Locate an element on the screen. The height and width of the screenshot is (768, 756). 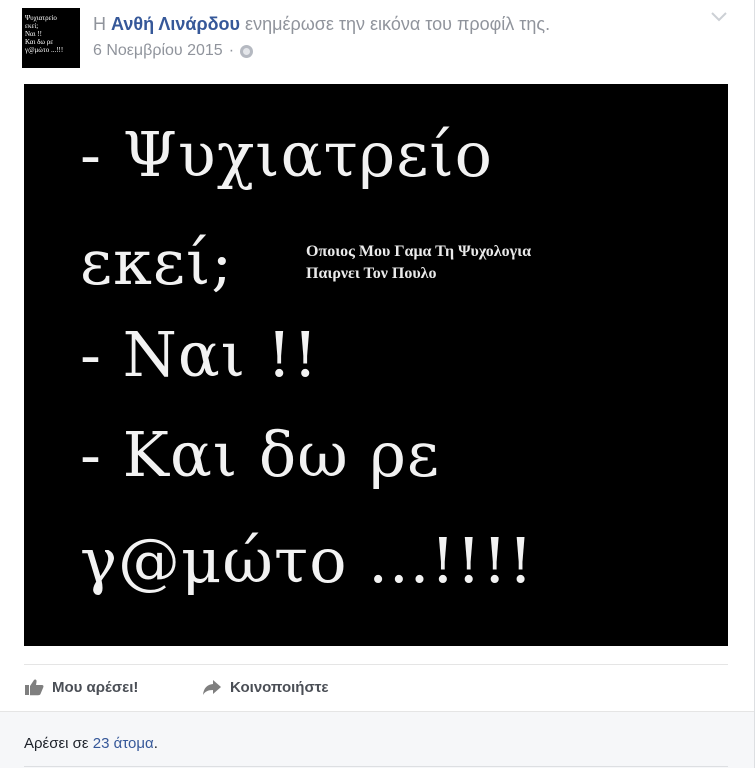
share-arrow-icon is located at coordinates (212, 687).